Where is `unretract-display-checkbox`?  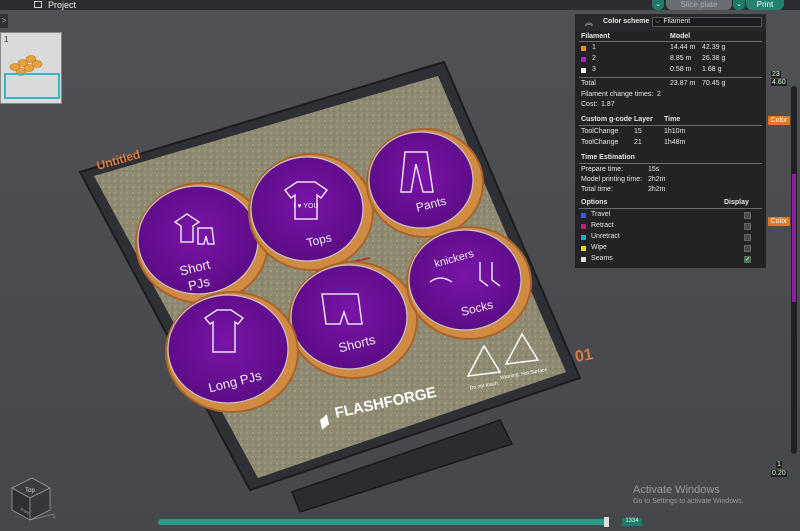 unretract-display-checkbox is located at coordinates (747, 237).